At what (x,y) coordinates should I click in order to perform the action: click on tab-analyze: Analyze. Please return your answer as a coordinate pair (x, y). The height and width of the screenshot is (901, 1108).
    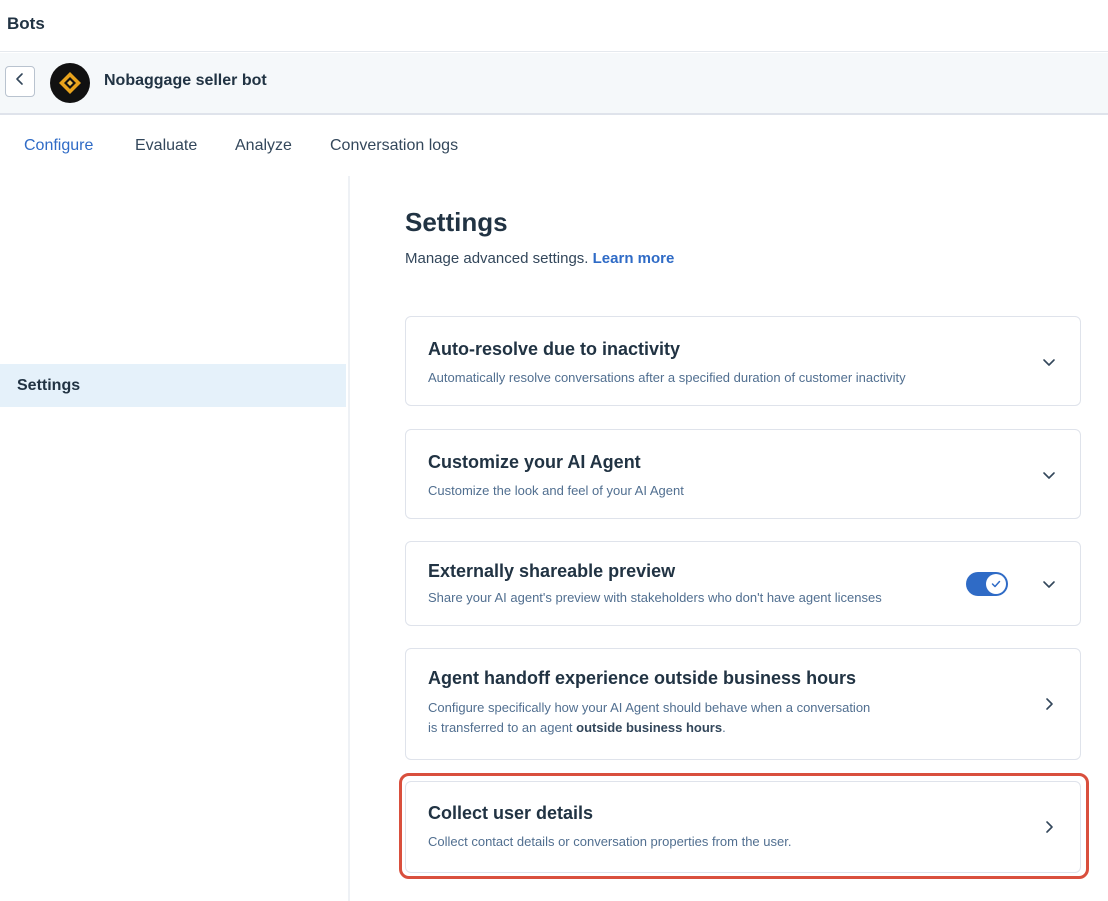
    Looking at the image, I should click on (263, 146).